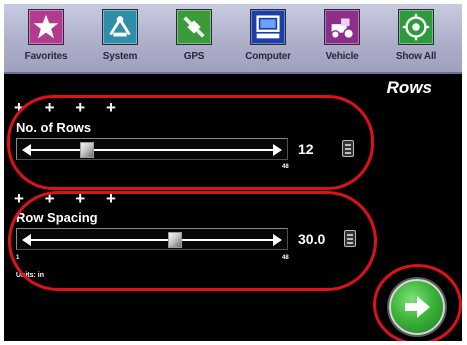 This screenshot has height=345, width=467. Describe the element at coordinates (342, 56) in the screenshot. I see `vehicle-label: Vehicle` at that location.